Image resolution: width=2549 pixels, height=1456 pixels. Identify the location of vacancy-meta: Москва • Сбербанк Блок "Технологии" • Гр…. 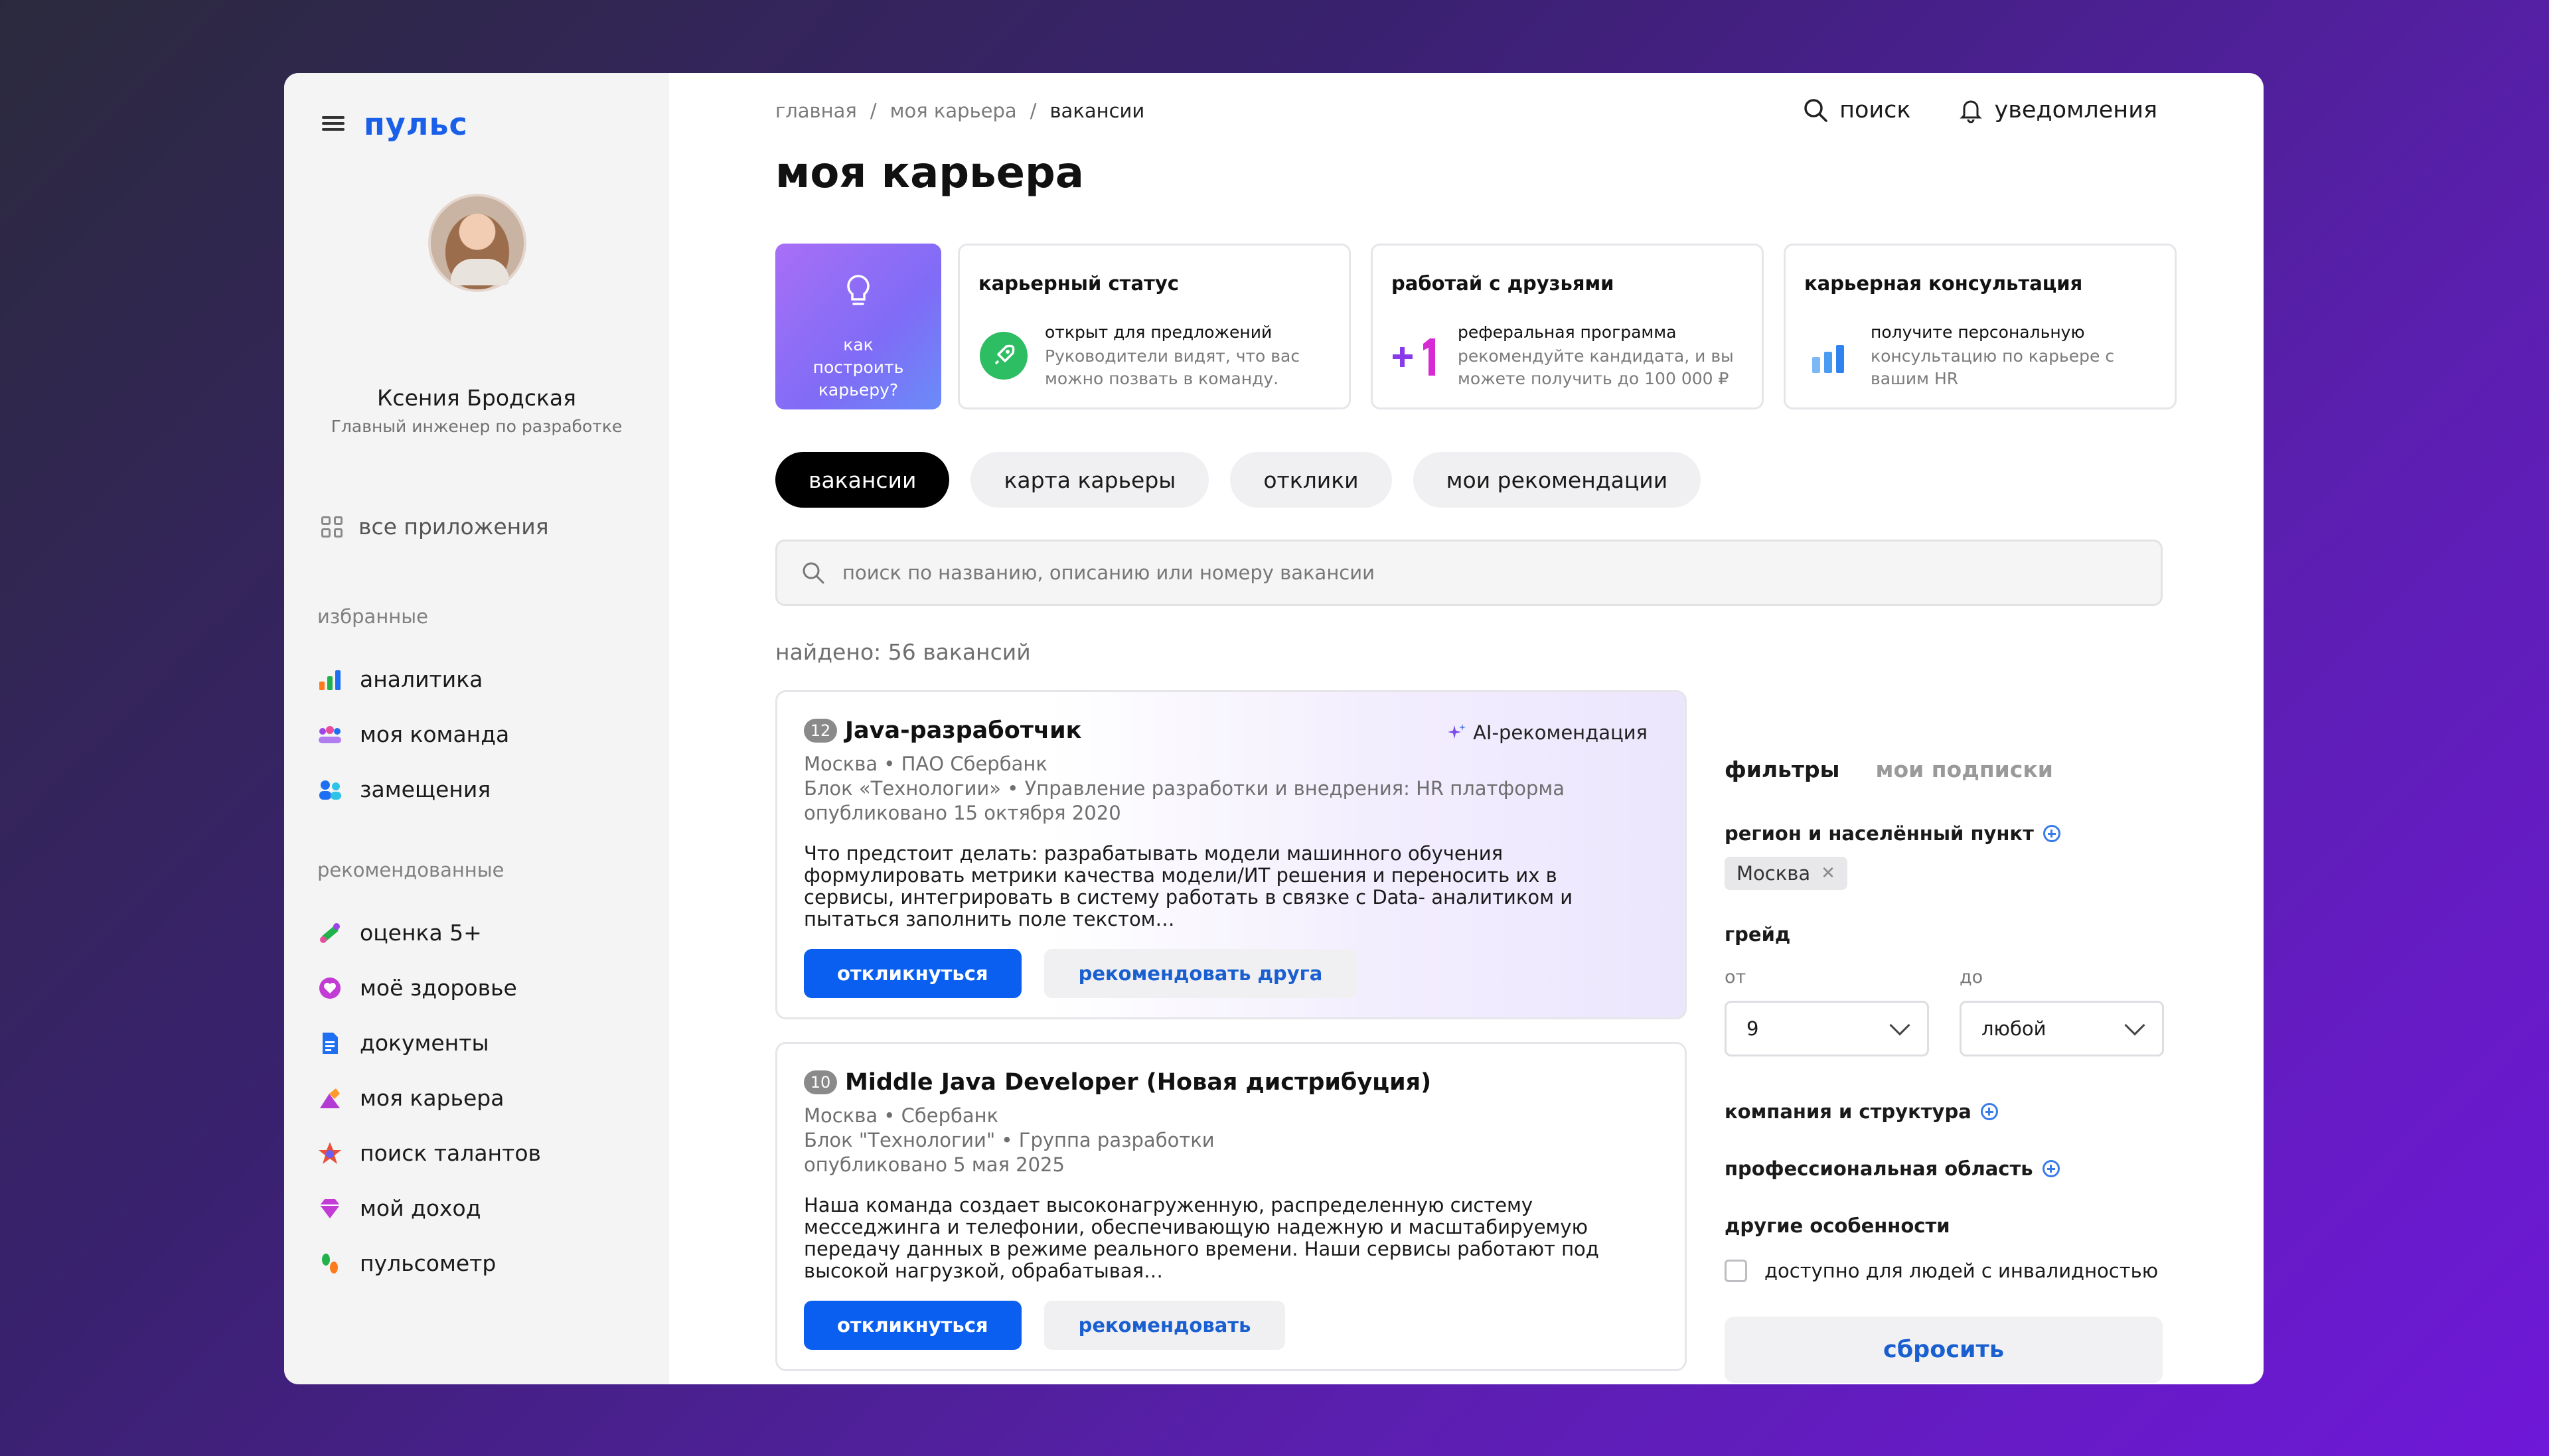
(1231, 1140).